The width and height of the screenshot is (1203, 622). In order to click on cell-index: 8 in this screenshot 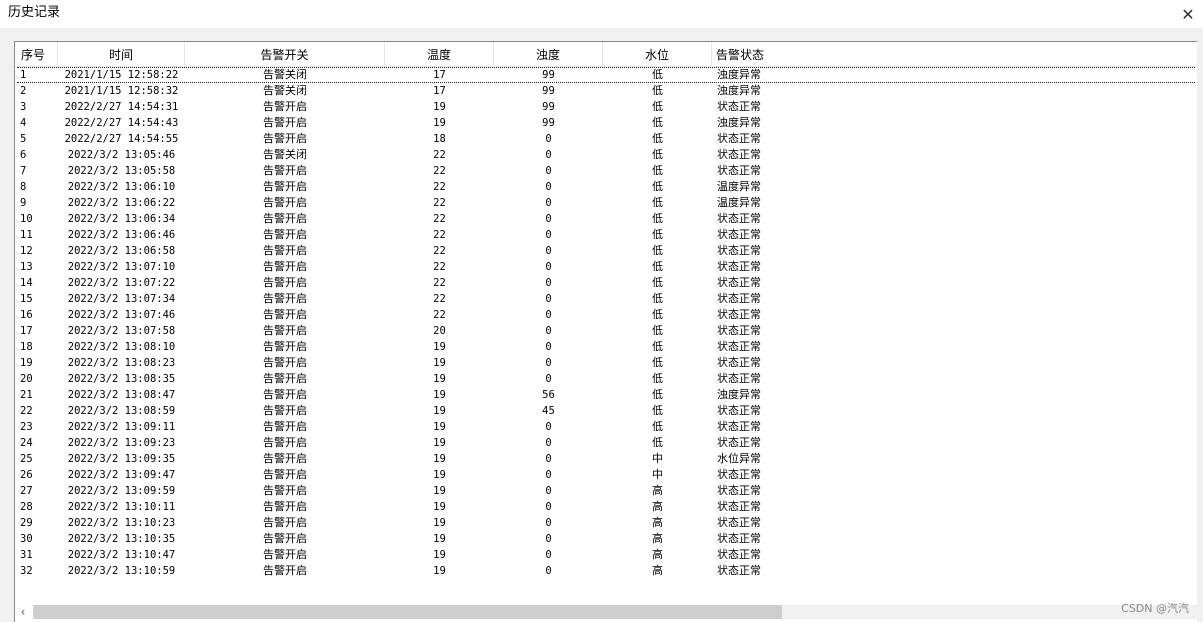, I will do `click(23, 187)`.